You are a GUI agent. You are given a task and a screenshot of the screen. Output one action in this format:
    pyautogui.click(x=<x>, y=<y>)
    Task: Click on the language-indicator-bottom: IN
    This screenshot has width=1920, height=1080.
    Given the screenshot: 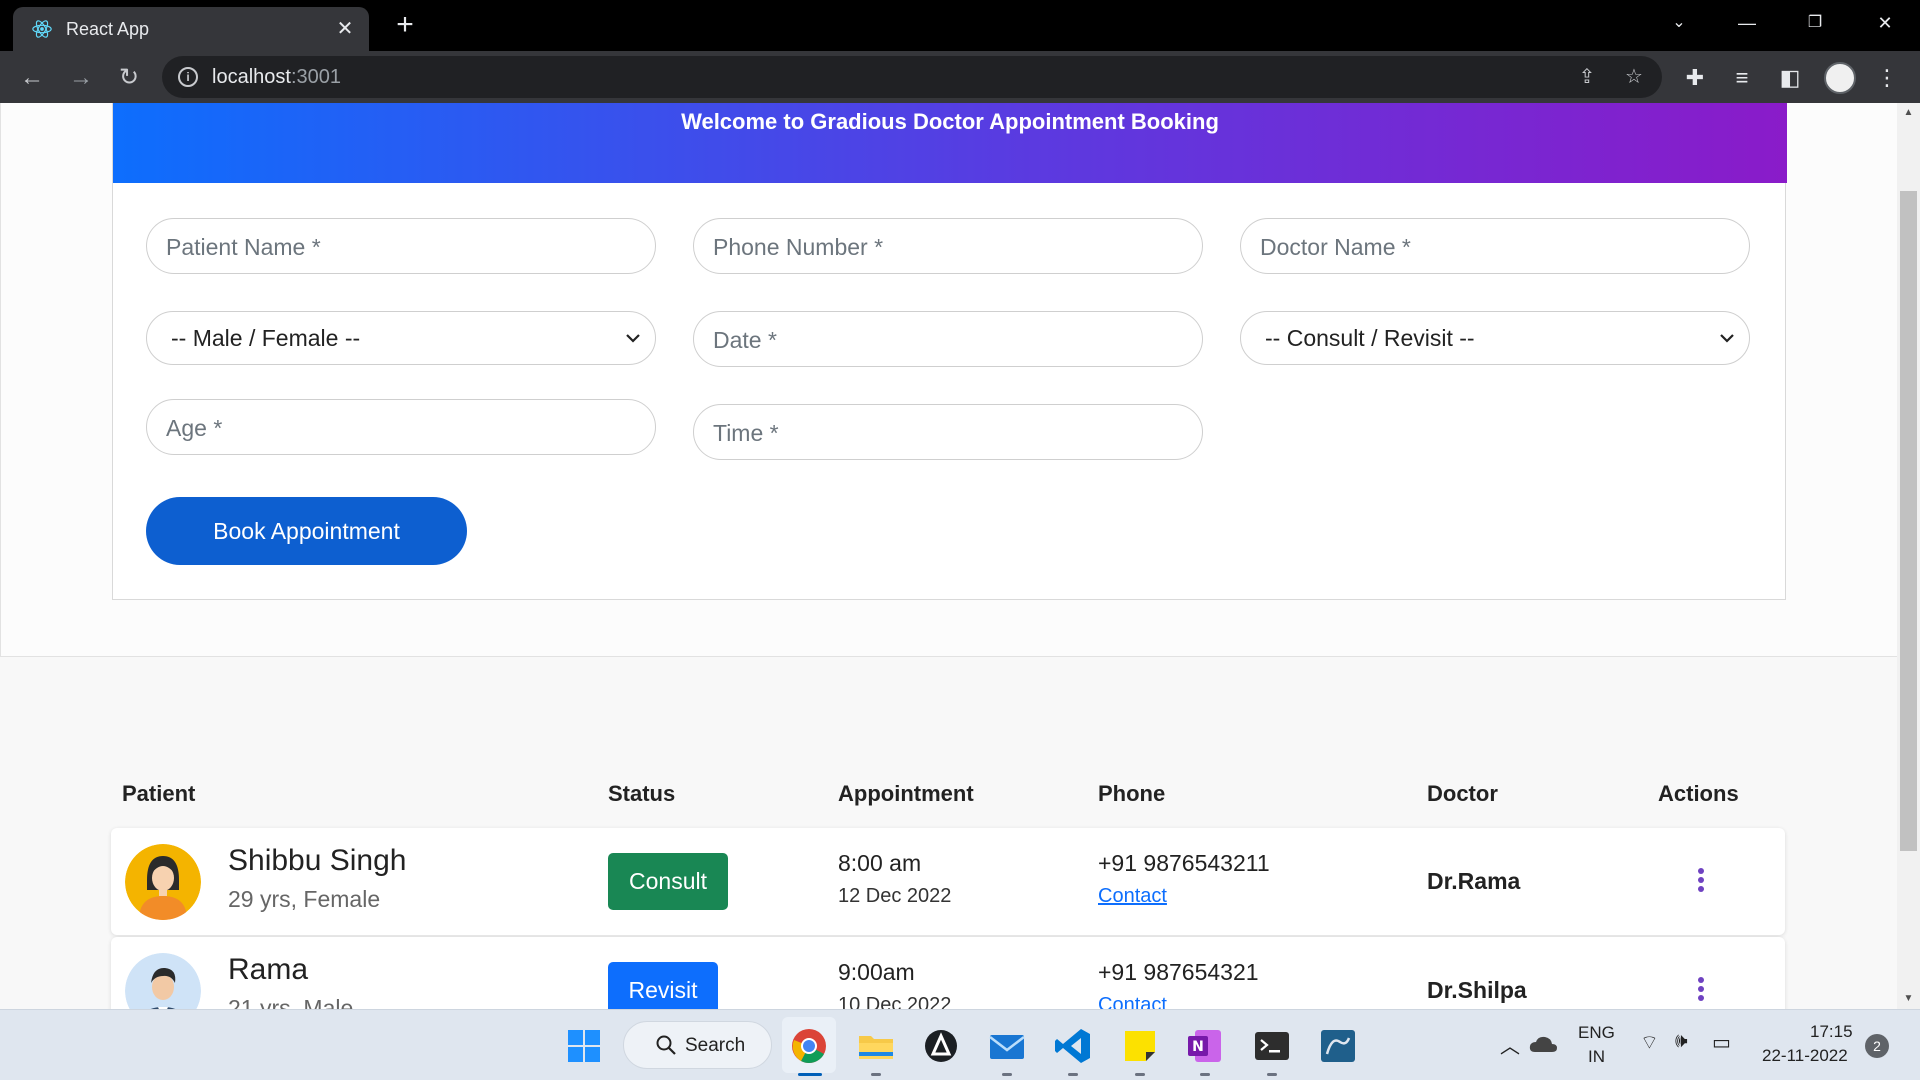 What is the action you would take?
    pyautogui.click(x=1596, y=1057)
    